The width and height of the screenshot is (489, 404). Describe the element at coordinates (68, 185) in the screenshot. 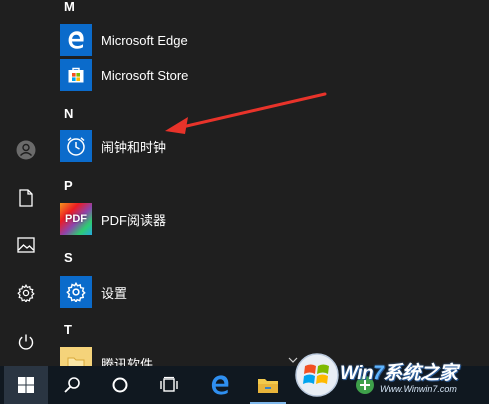

I see `letter-header-p: P` at that location.